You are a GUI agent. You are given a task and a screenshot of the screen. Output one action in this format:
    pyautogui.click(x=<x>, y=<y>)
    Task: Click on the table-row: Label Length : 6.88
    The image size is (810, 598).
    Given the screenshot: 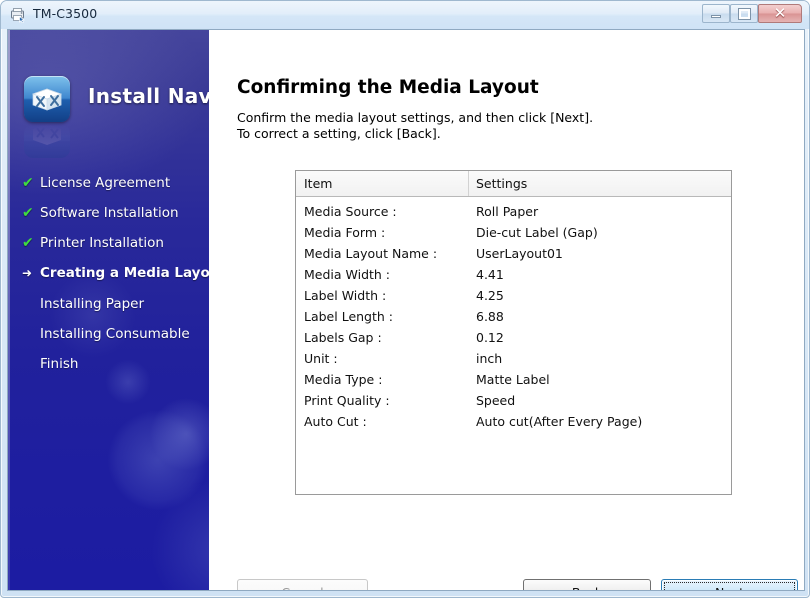 What is the action you would take?
    pyautogui.click(x=513, y=316)
    